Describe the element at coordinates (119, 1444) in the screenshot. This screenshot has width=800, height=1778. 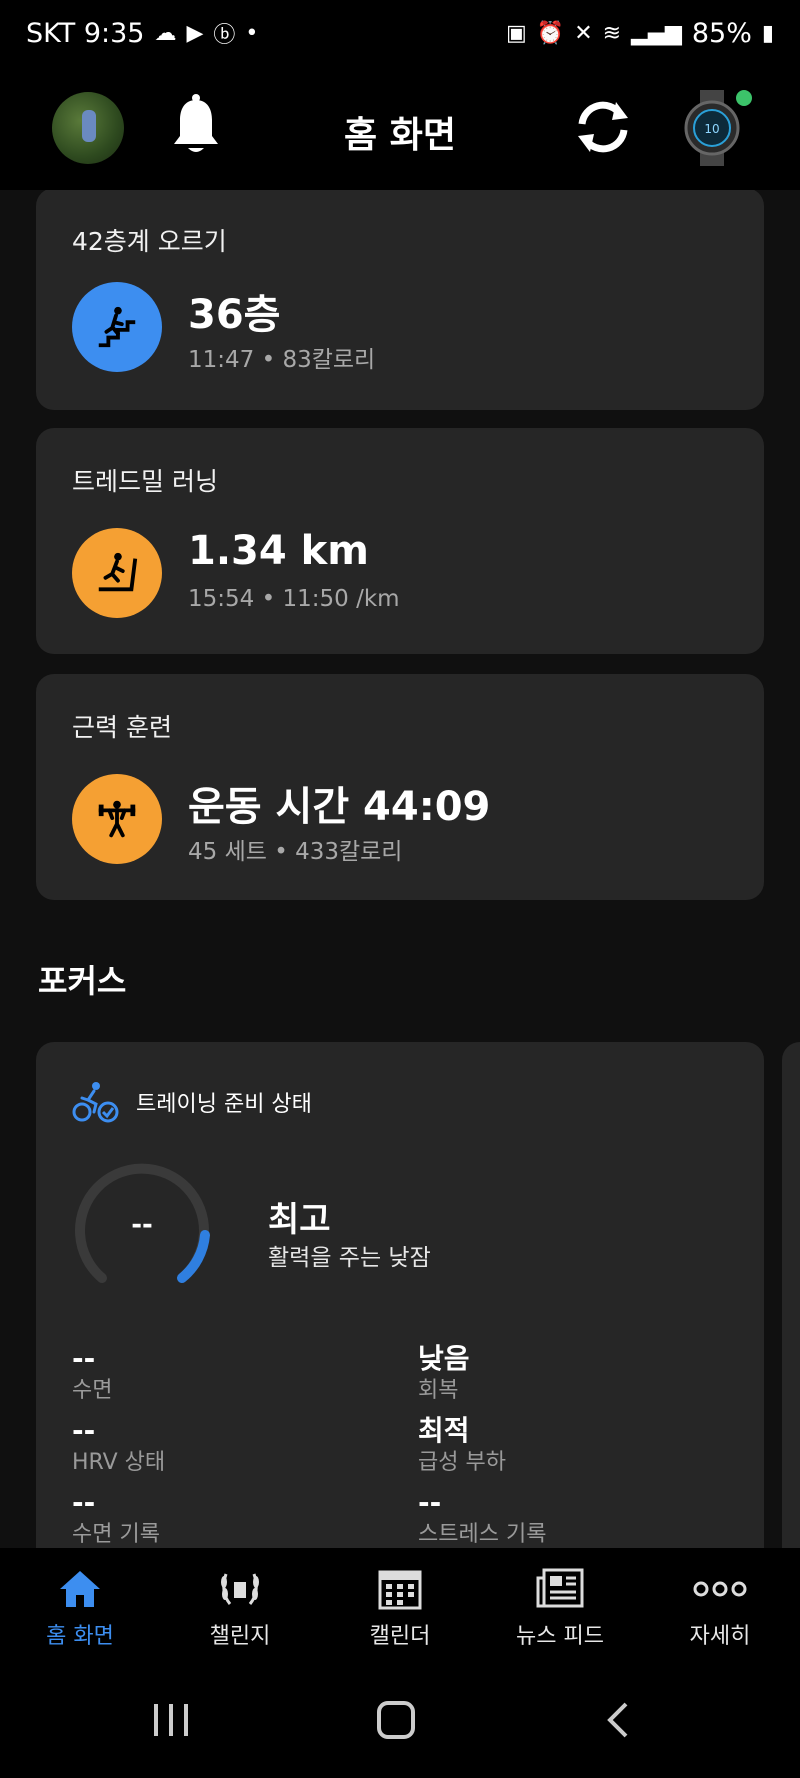
I see `metric-hrv: -- HRV 상태` at that location.